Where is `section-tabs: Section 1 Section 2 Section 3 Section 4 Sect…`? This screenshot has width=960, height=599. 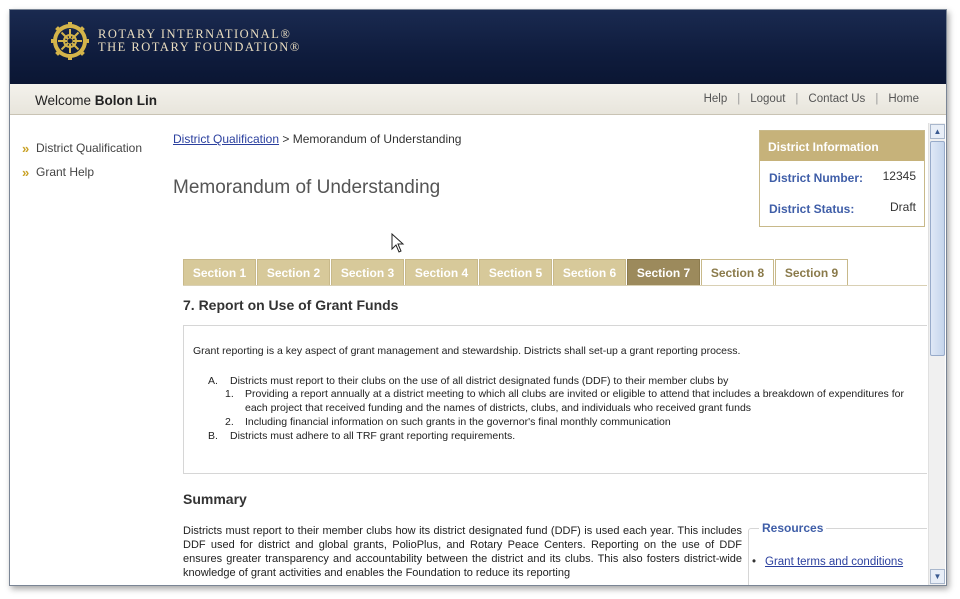
section-tabs: Section 1 Section 2 Section 3 Section 4 Sect… is located at coordinates (516, 272).